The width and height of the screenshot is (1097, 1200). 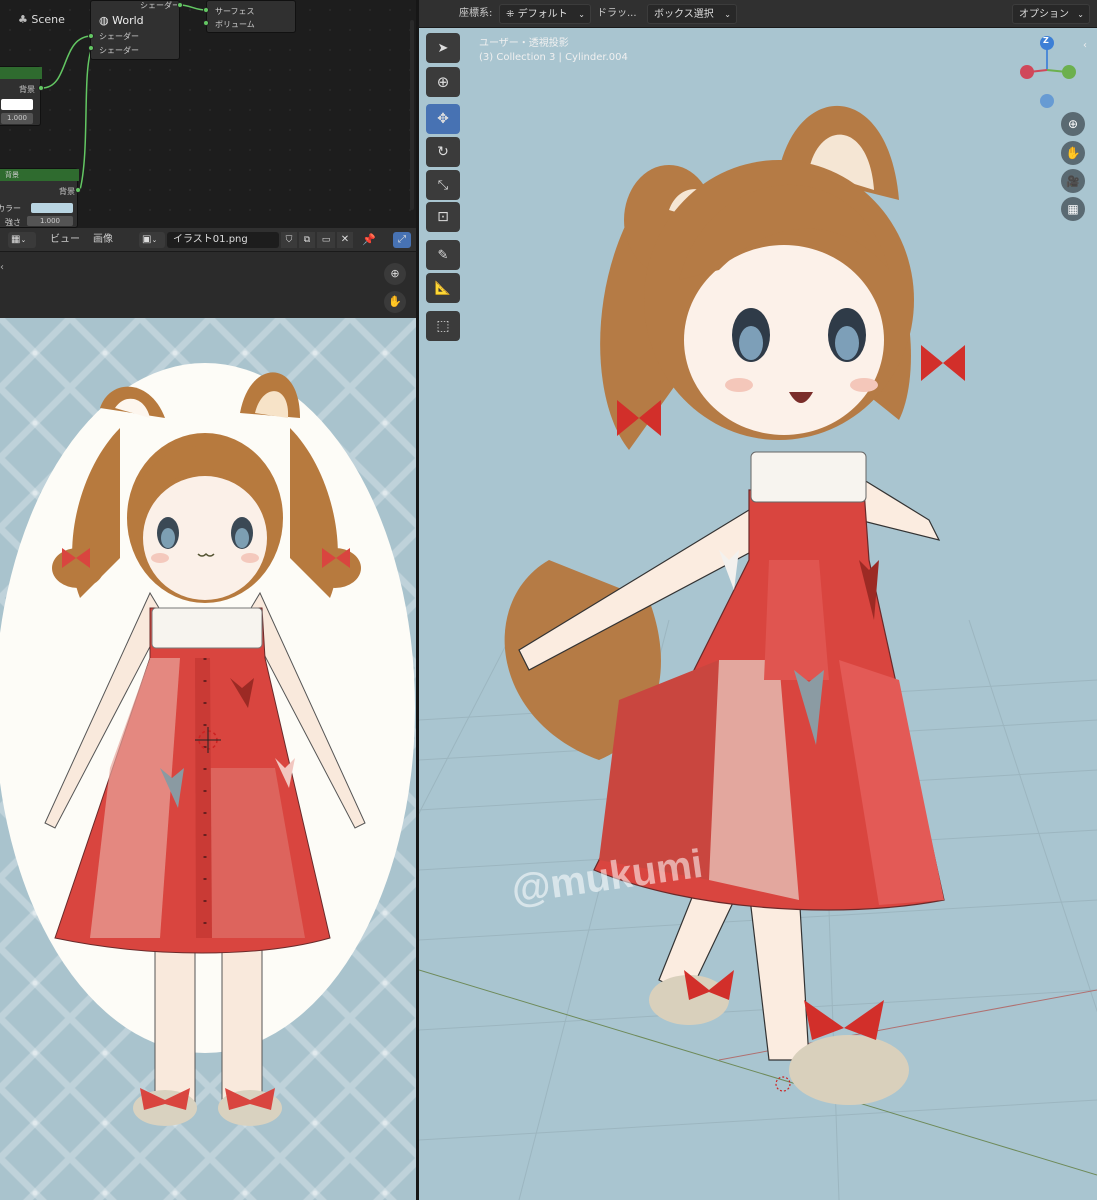 What do you see at coordinates (206, 10) in the screenshot?
I see `surface-socket` at bounding box center [206, 10].